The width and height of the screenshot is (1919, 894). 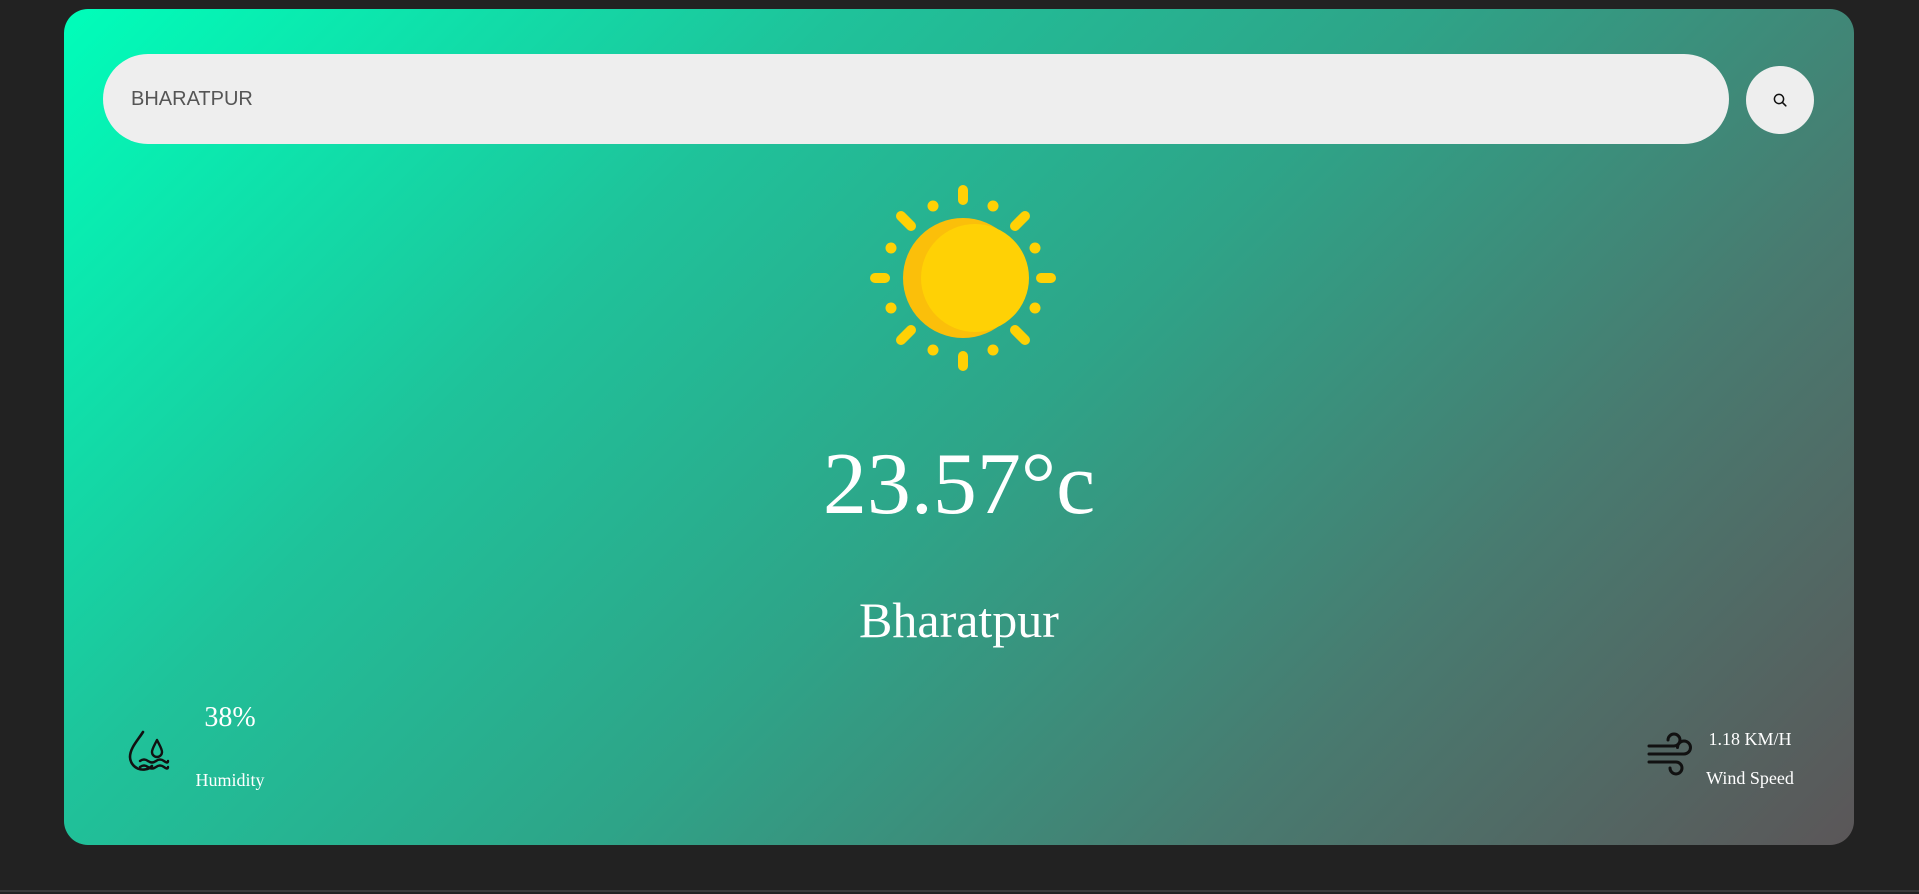 What do you see at coordinates (959, 620) in the screenshot?
I see `city-name: Bharatpur` at bounding box center [959, 620].